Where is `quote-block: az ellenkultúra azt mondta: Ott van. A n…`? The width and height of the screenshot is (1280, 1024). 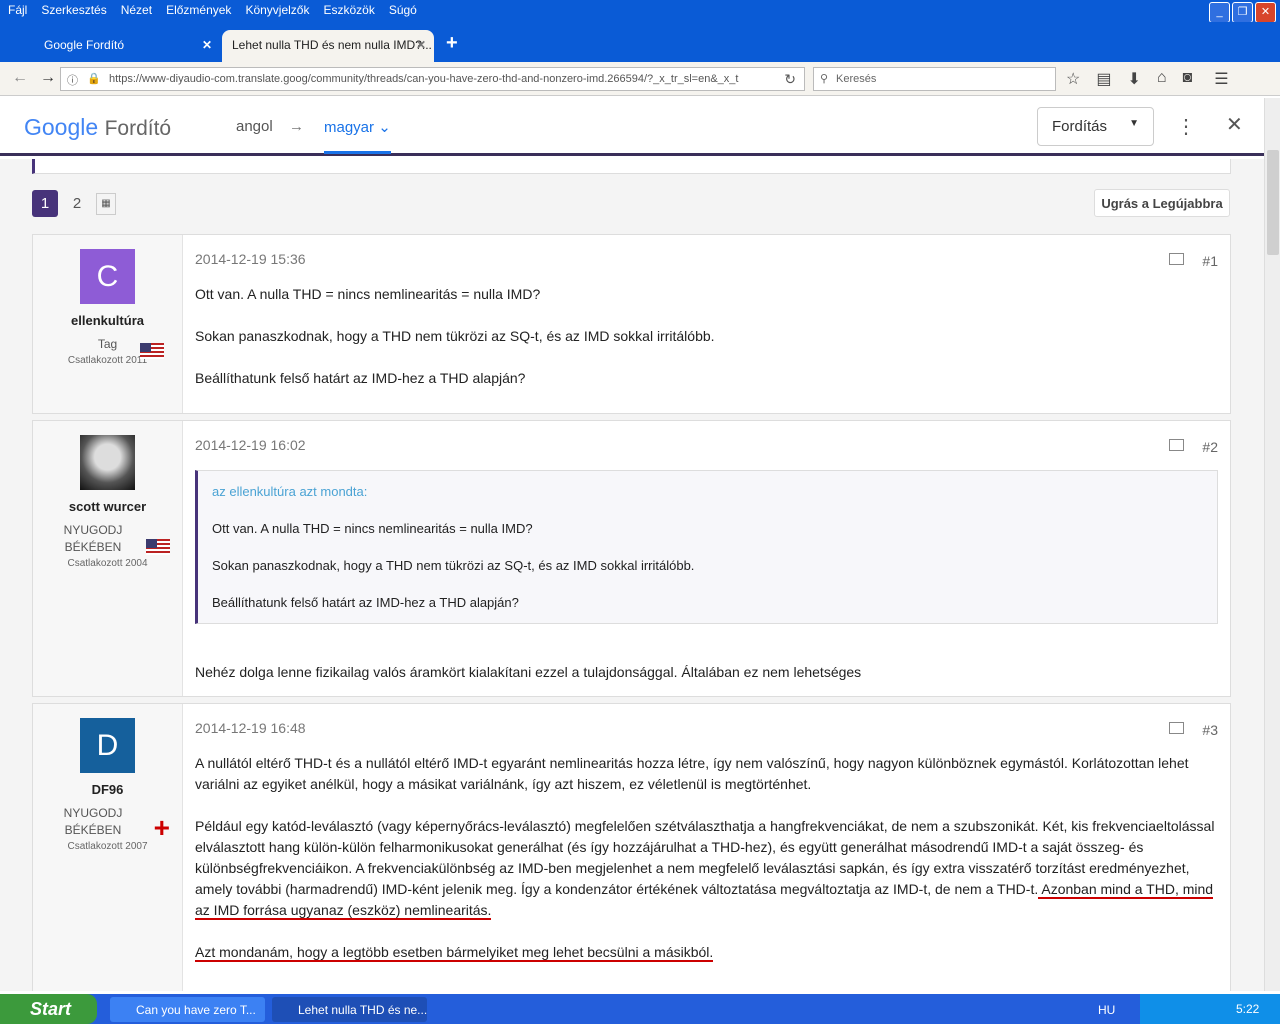 quote-block: az ellenkultúra azt mondta: Ott van. A n… is located at coordinates (706, 547).